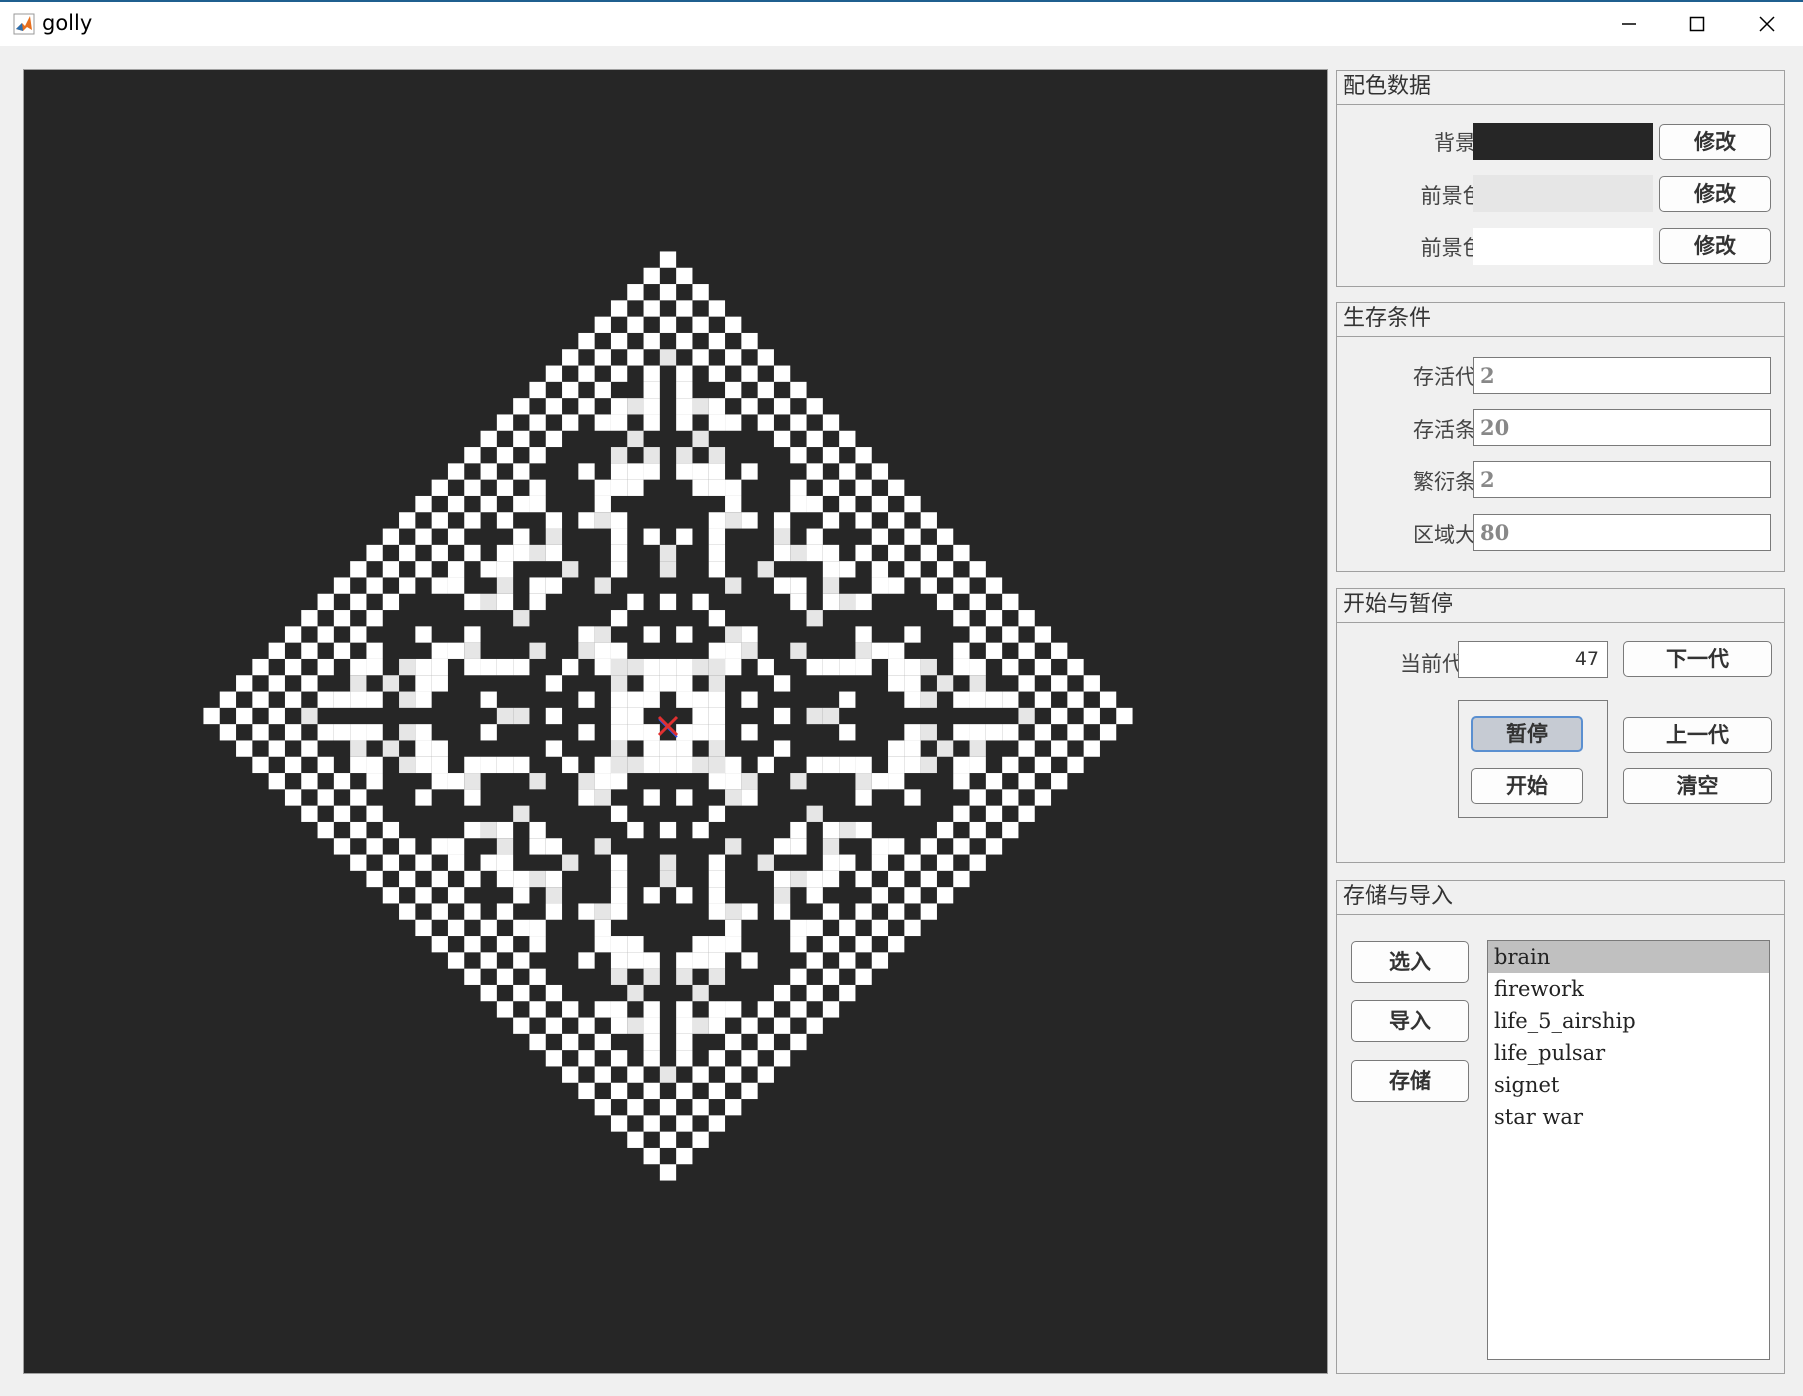 The width and height of the screenshot is (1803, 1396). What do you see at coordinates (1410, 1021) in the screenshot?
I see `import-button: 导入` at bounding box center [1410, 1021].